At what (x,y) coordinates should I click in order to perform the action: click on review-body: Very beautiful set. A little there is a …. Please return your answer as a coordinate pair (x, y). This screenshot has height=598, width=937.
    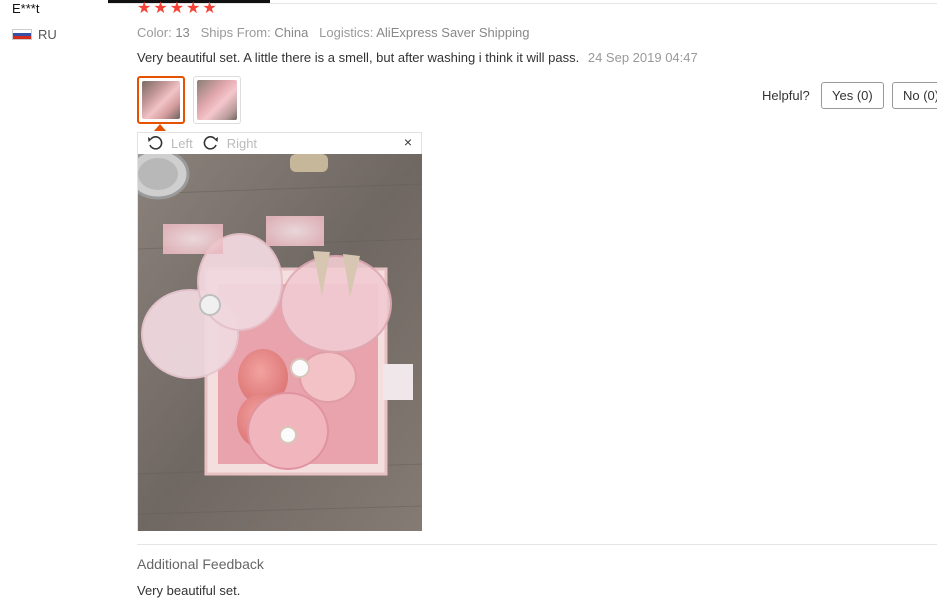
    Looking at the image, I should click on (417, 57).